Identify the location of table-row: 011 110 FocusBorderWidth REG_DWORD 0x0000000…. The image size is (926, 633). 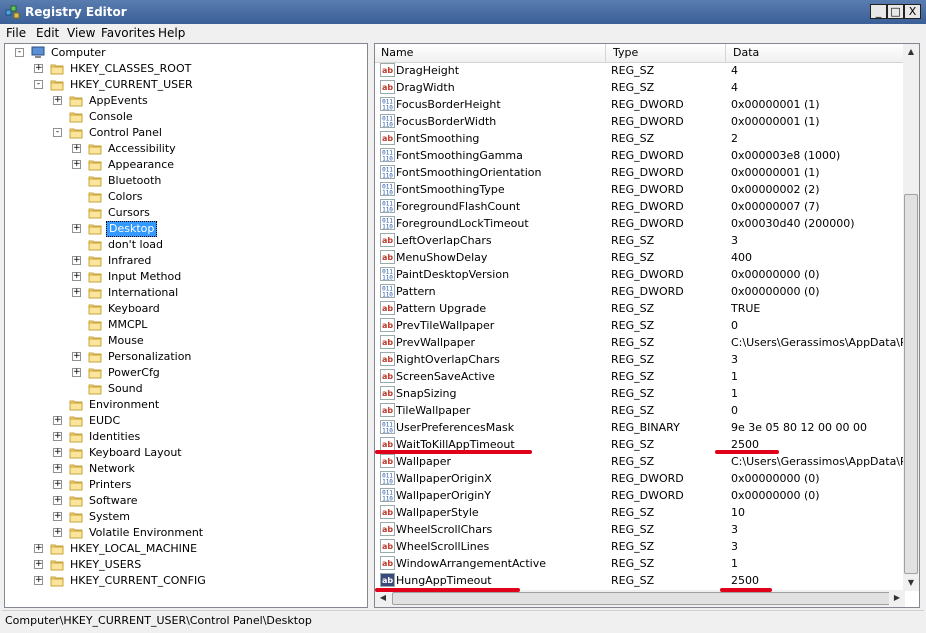
(640, 121).